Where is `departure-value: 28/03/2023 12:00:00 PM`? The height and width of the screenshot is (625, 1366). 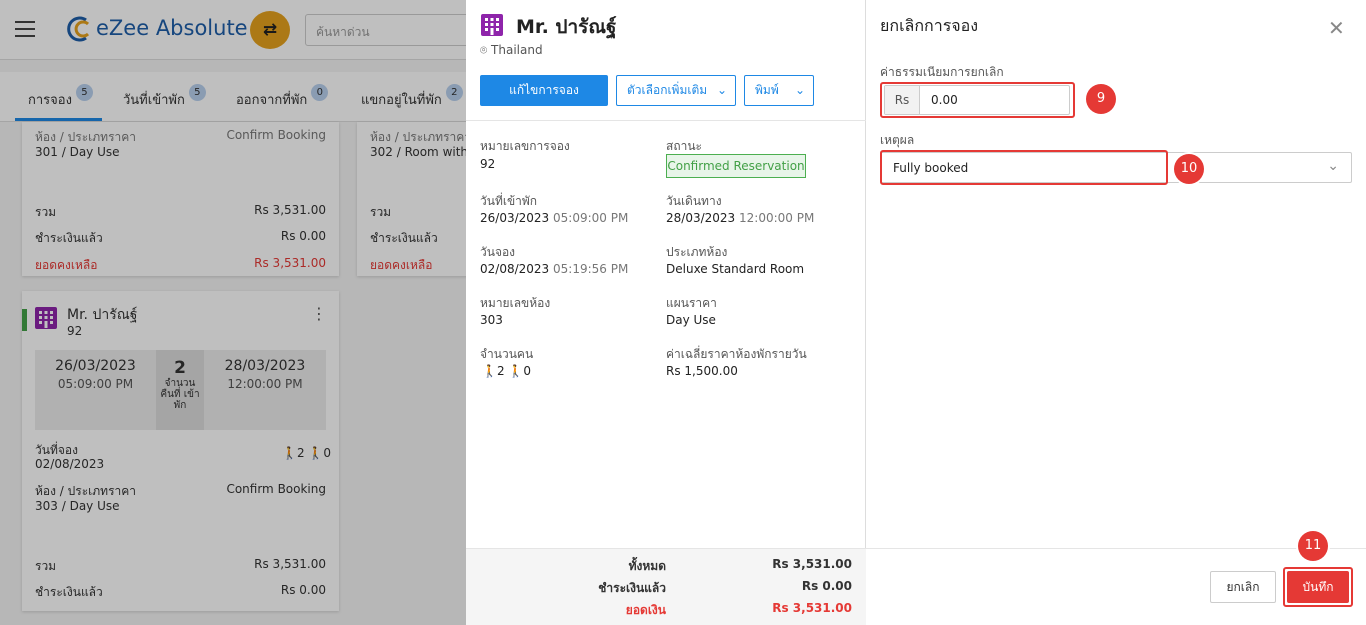
departure-value: 28/03/2023 12:00:00 PM is located at coordinates (740, 218).